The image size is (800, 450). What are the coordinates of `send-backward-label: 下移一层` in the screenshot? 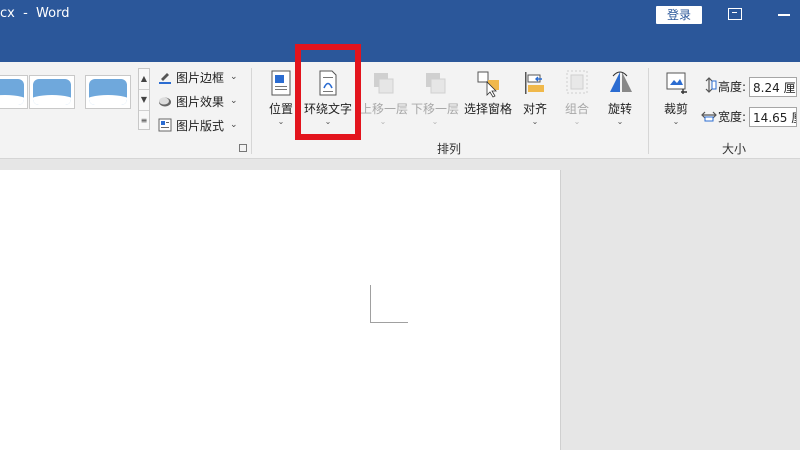 It's located at (434, 109).